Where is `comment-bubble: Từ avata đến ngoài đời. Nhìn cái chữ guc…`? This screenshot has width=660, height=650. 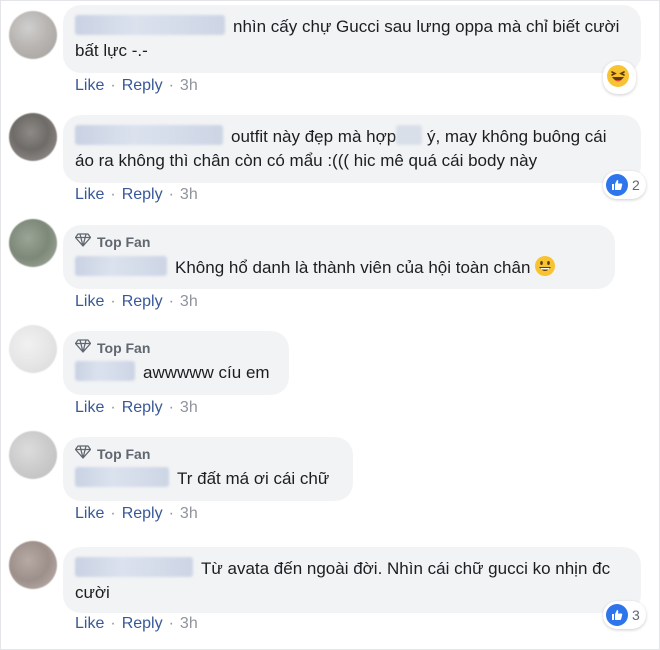 comment-bubble: Từ avata đến ngoài đời. Nhìn cái chữ guc… is located at coordinates (352, 580).